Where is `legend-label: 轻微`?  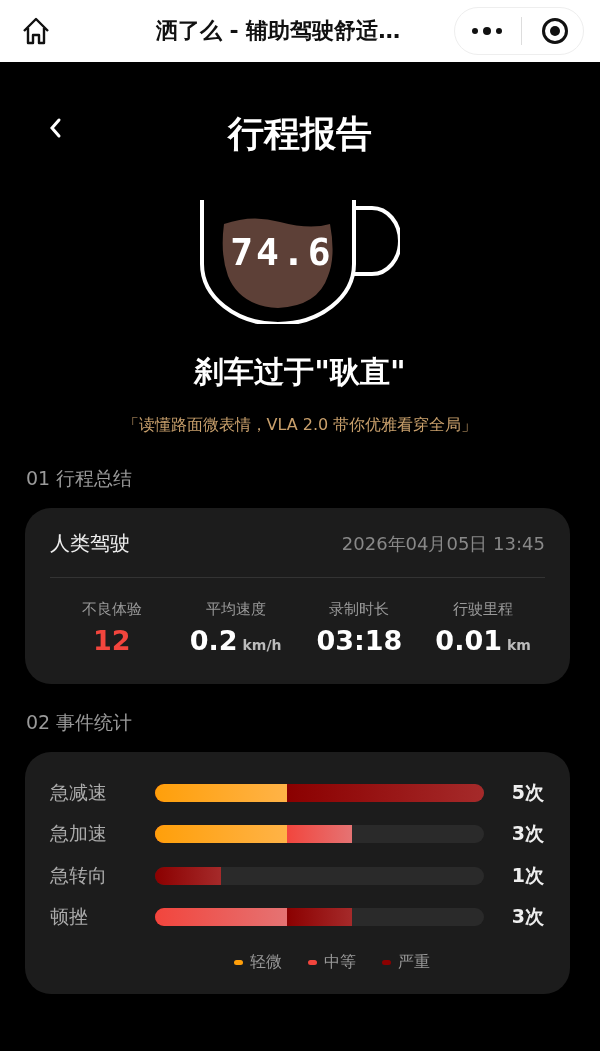 legend-label: 轻微 is located at coordinates (266, 962).